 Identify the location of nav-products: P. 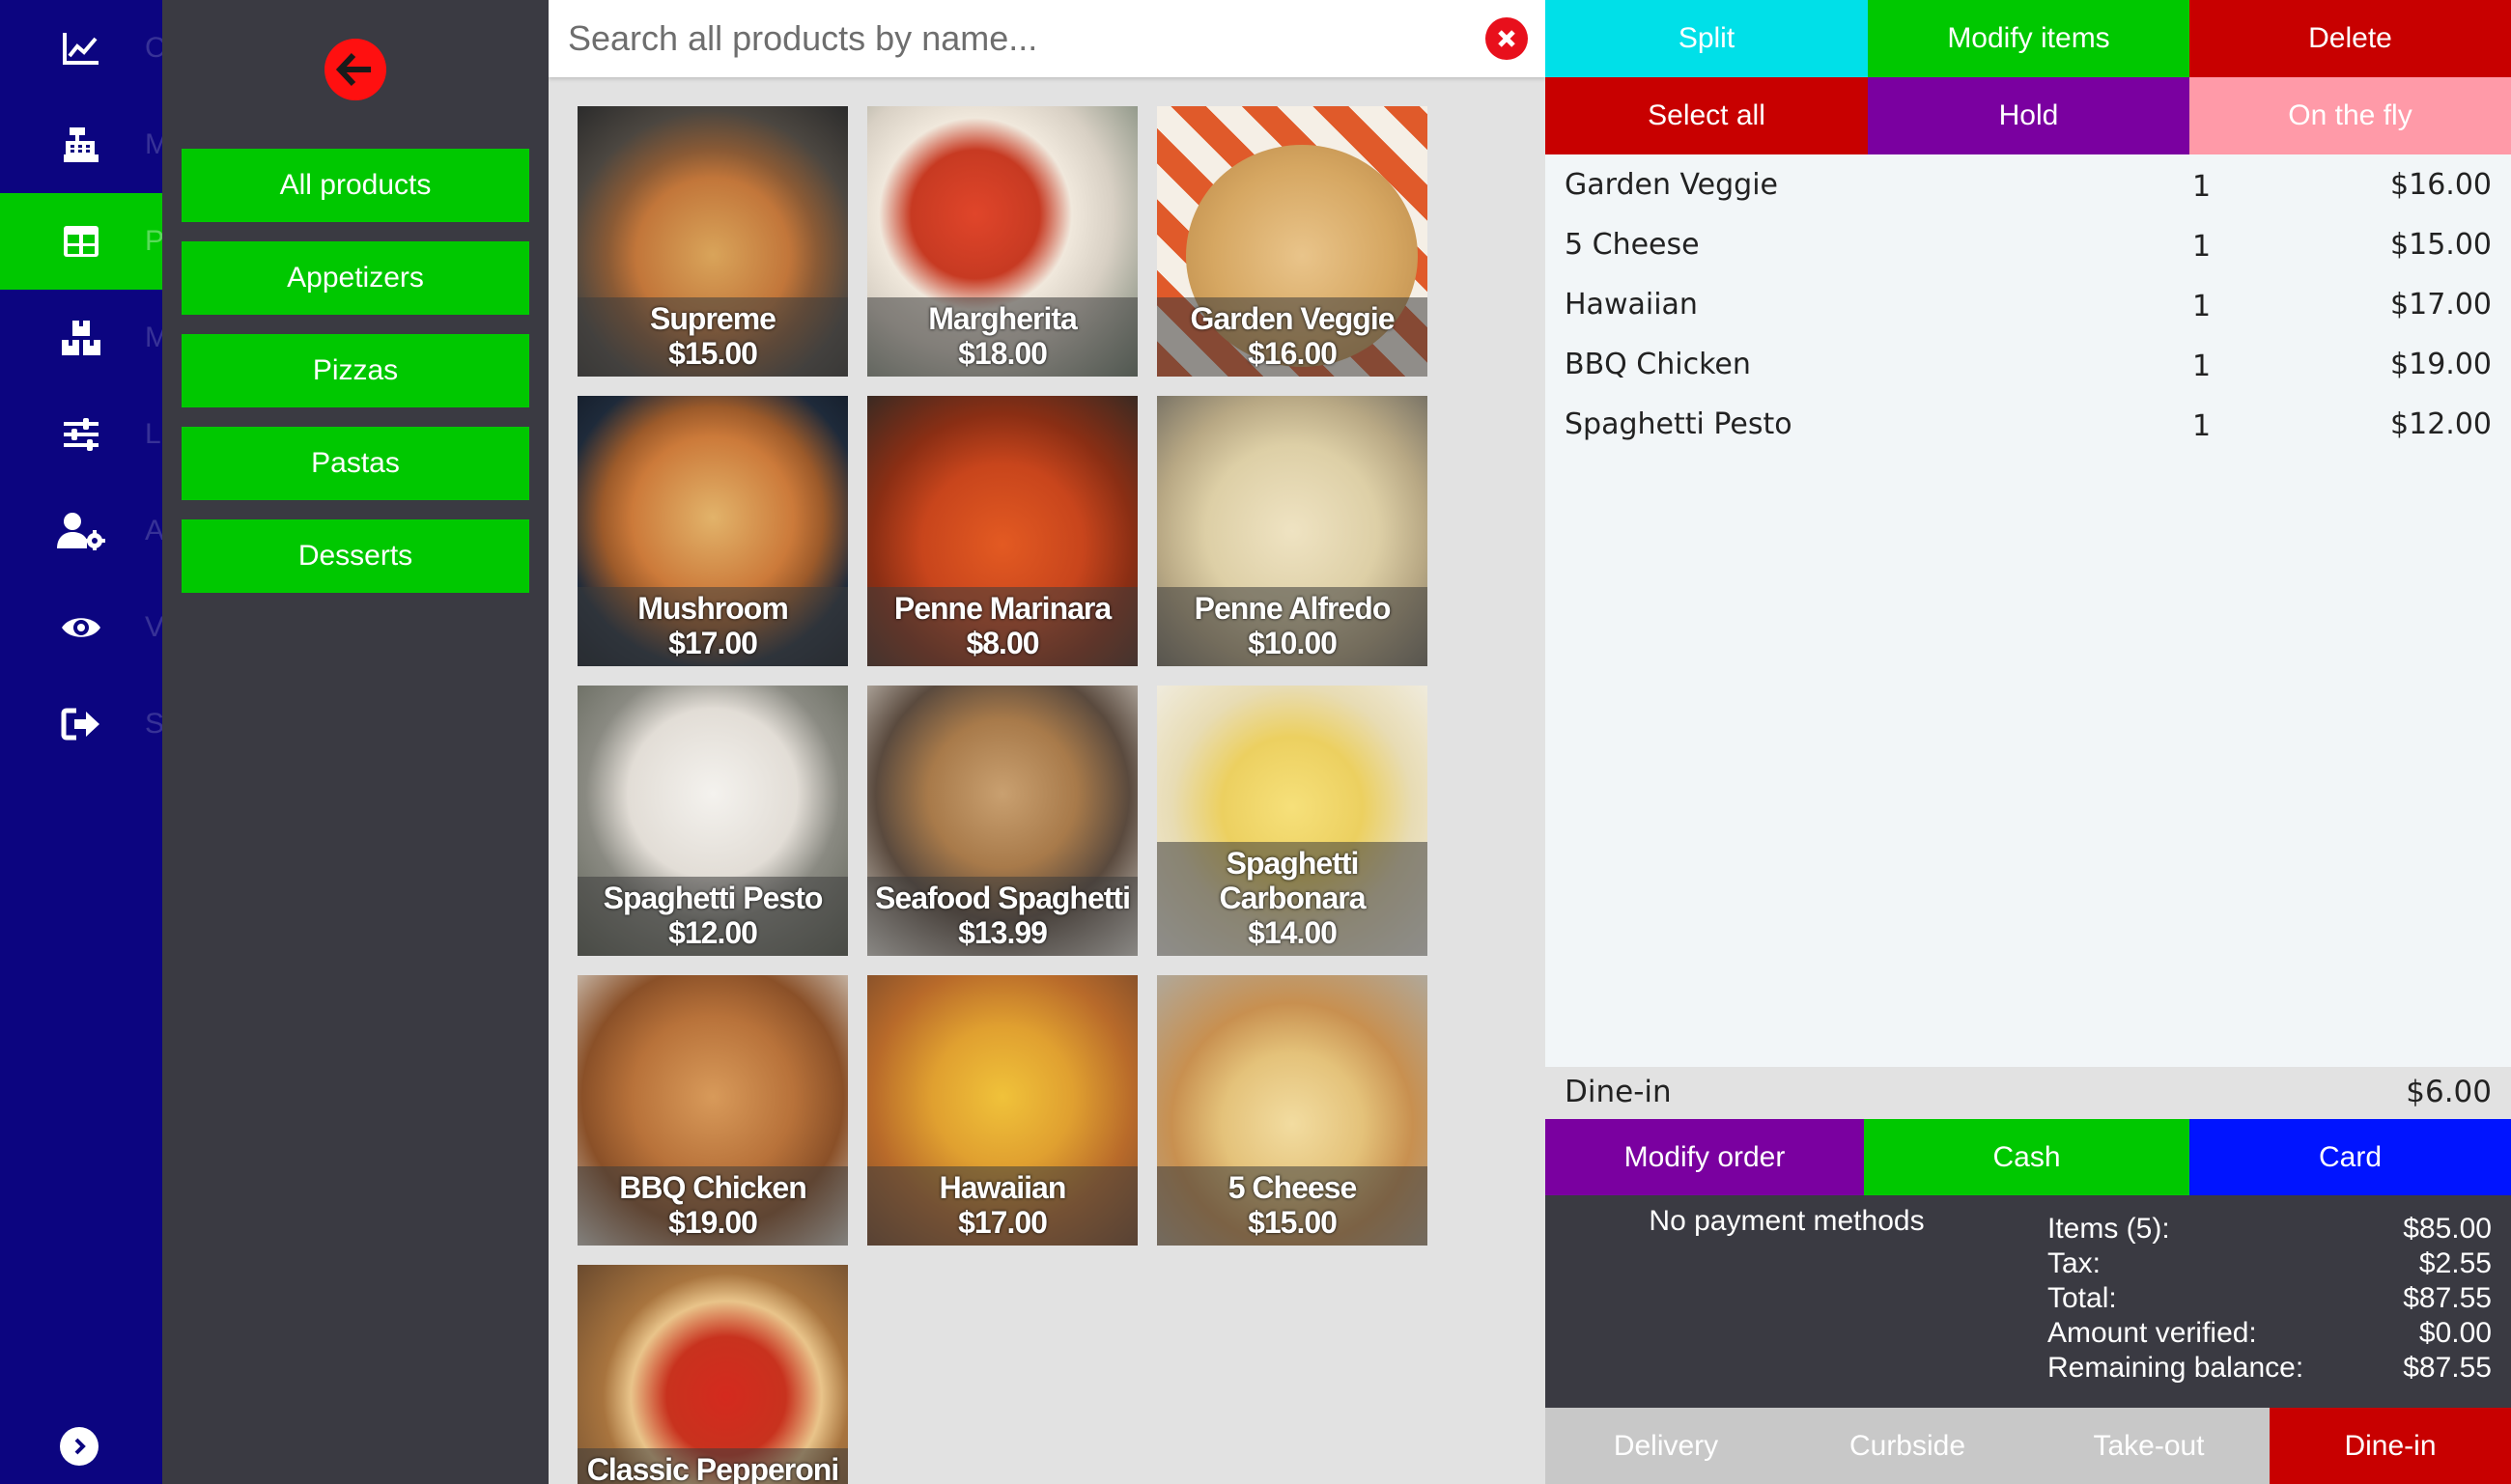
(83, 242).